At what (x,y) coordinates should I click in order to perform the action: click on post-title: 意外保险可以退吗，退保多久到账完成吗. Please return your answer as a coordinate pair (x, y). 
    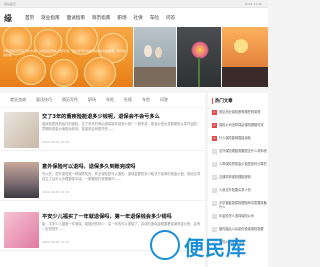
    Looking at the image, I should click on (122, 166).